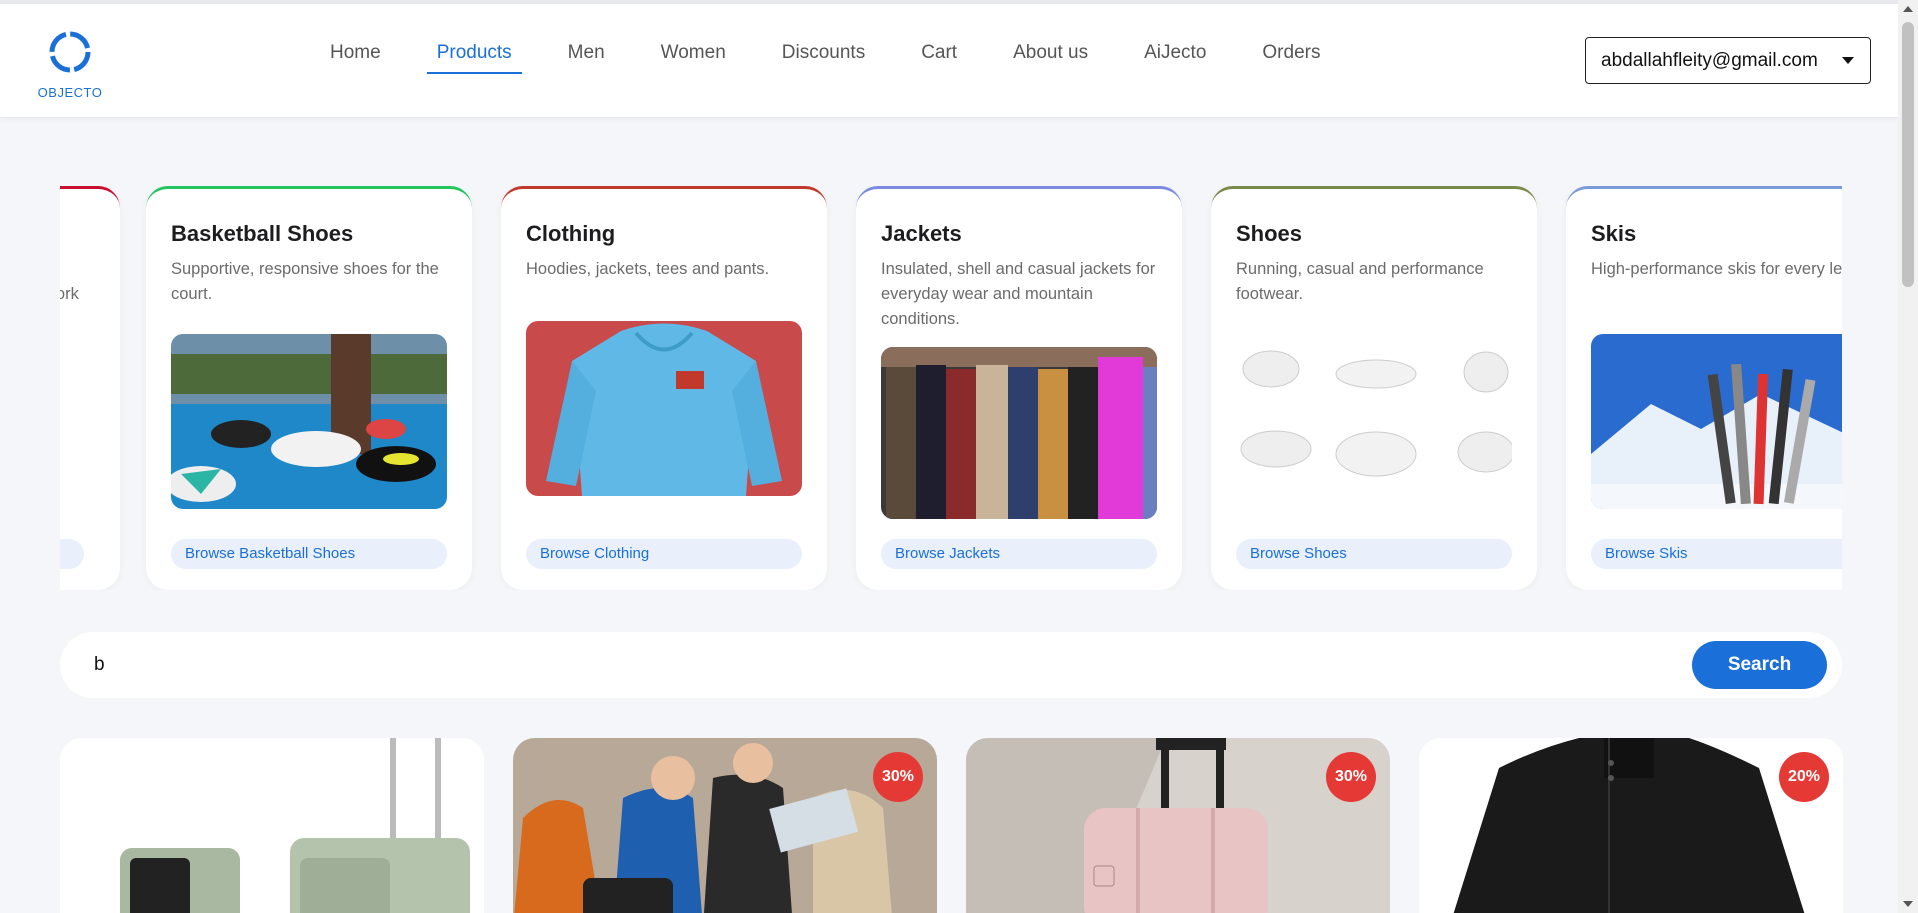 The width and height of the screenshot is (1918, 913). What do you see at coordinates (1716, 421) in the screenshot?
I see `skis-image` at bounding box center [1716, 421].